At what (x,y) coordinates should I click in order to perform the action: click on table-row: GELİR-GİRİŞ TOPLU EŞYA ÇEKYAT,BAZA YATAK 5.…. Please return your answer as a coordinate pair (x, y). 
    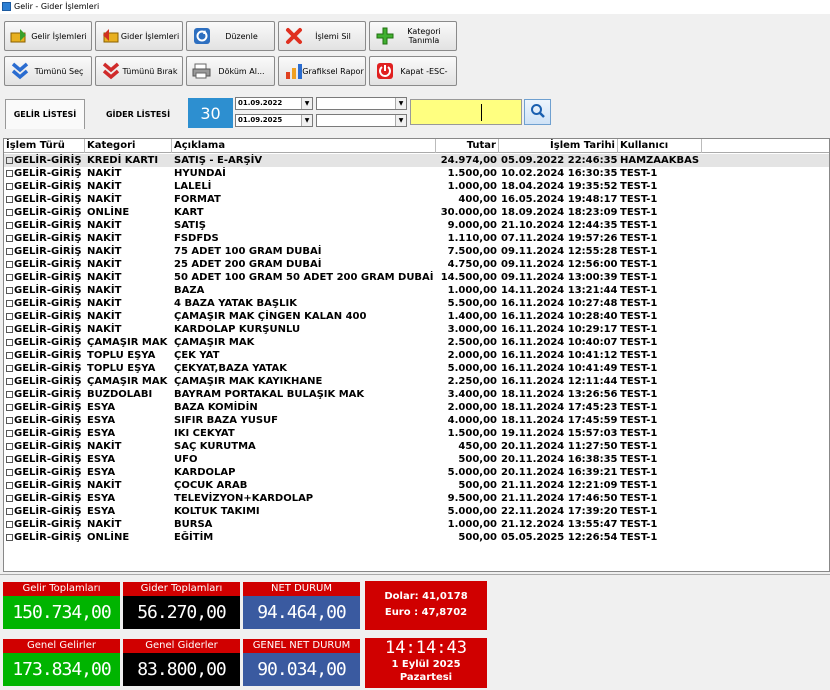
    Looking at the image, I should click on (416, 368).